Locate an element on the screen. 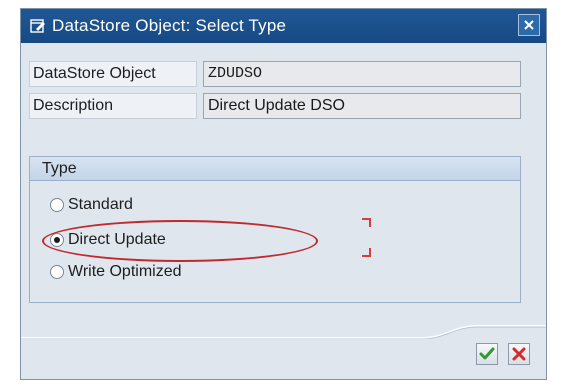  radio-write-optimized-label: Write Optimized is located at coordinates (125, 271).